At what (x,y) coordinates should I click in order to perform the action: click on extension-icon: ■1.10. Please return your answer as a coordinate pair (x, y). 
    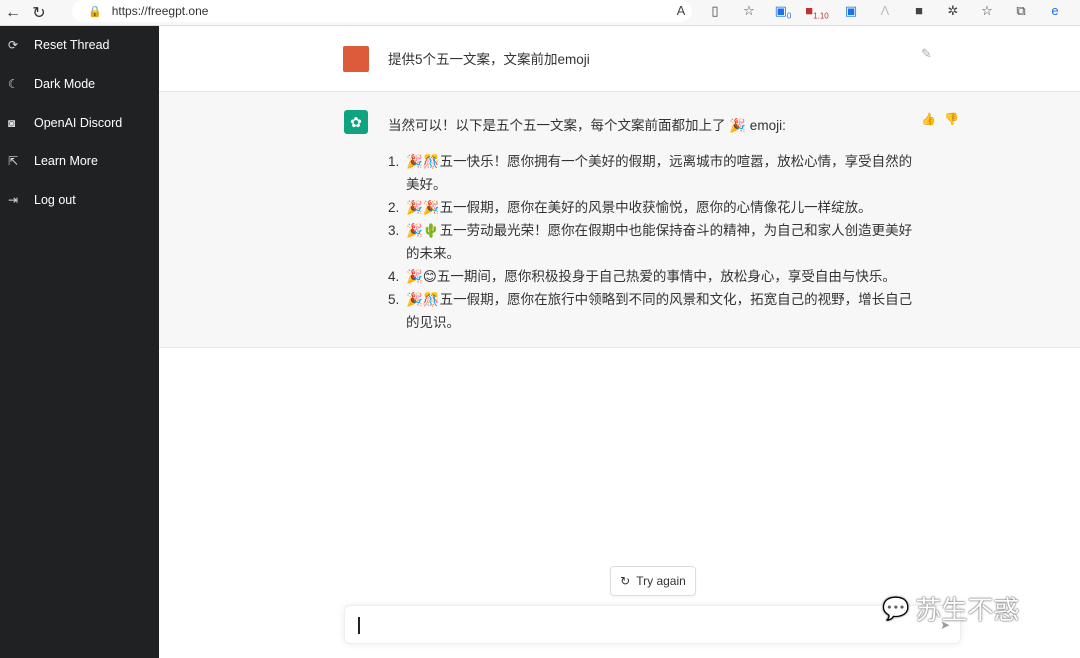
    Looking at the image, I should click on (817, 12).